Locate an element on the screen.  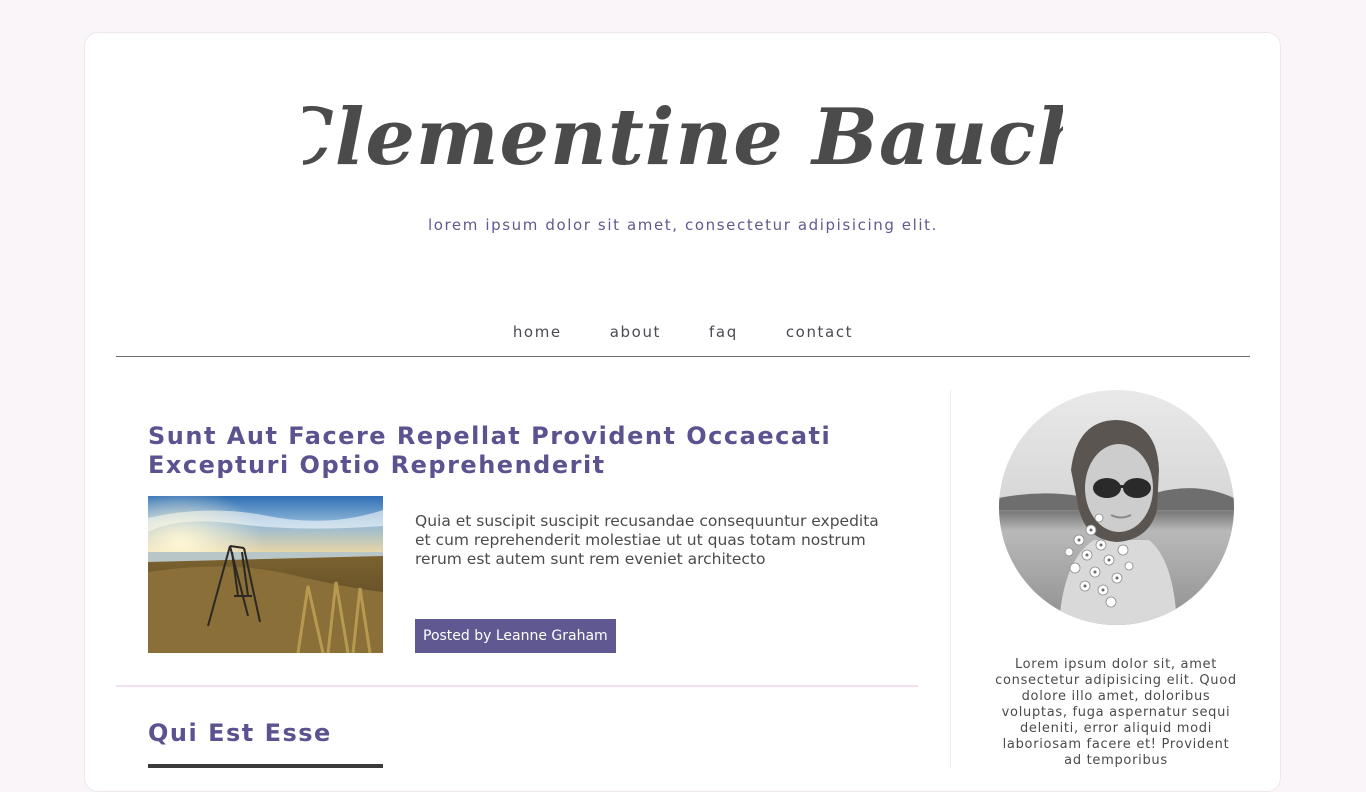
post-title: Qui Est Esse is located at coordinates (518, 733).